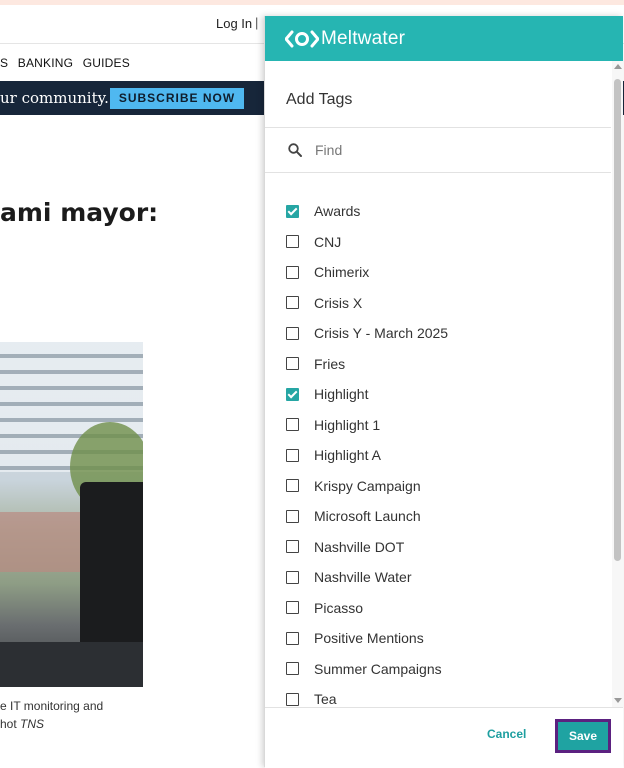 Image resolution: width=624 pixels, height=768 pixels. What do you see at coordinates (347, 455) in the screenshot?
I see `tag-label: Highlight A` at bounding box center [347, 455].